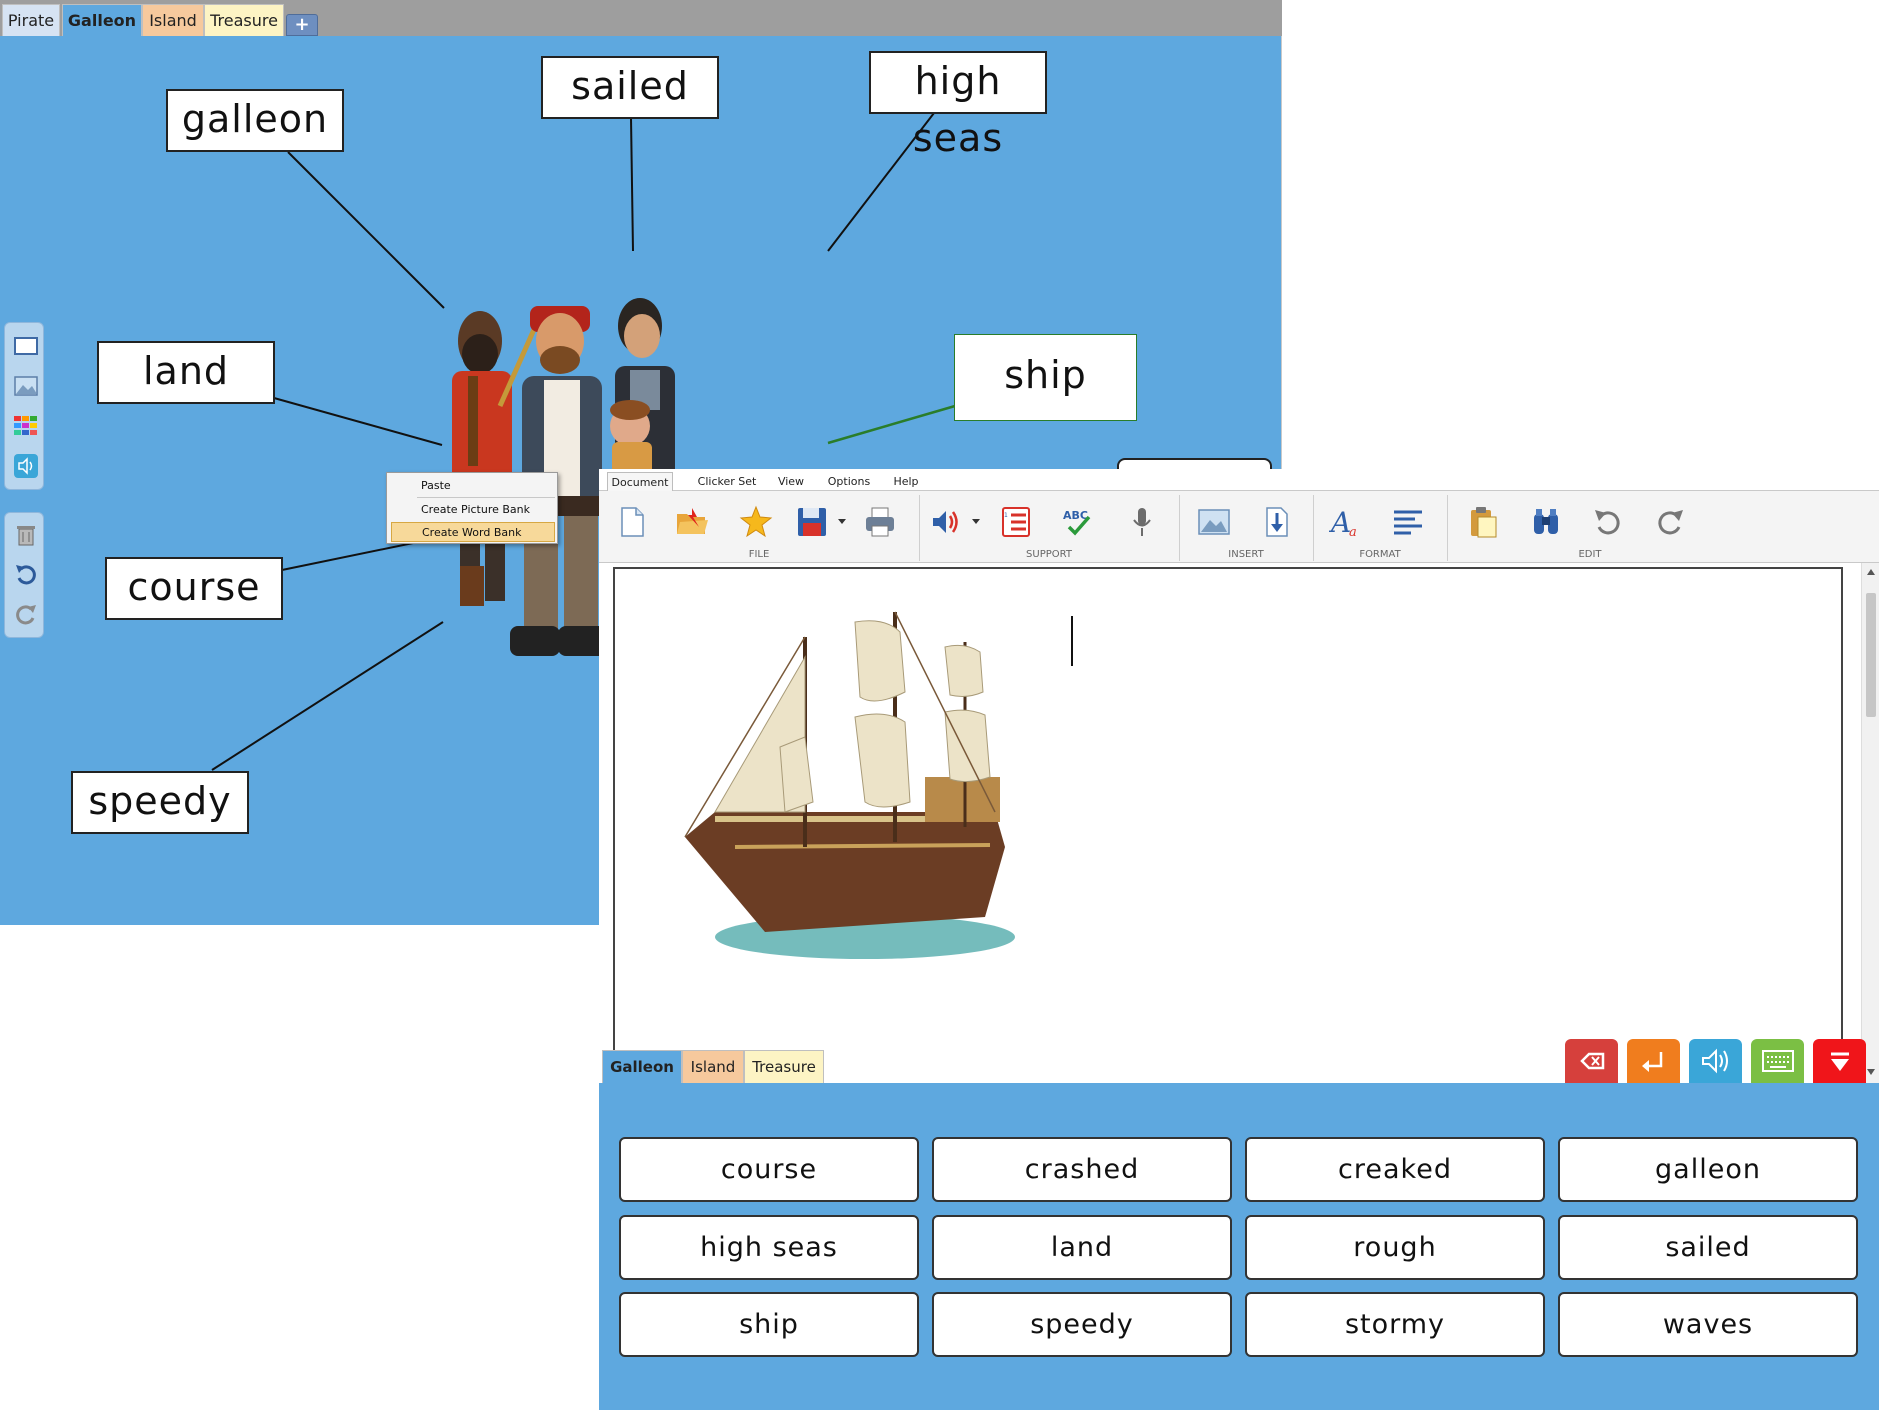 The height and width of the screenshot is (1410, 1879). I want to click on numbered-list-icon: 1, so click(1016, 522).